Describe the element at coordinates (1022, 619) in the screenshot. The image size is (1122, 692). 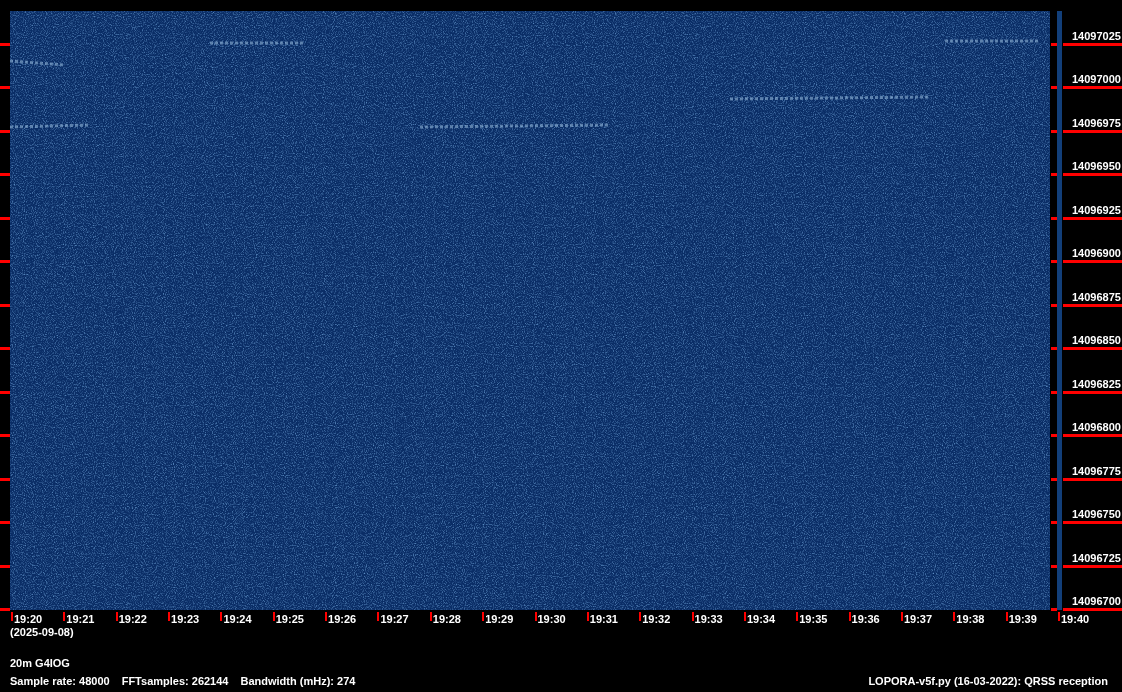
I see `time-label: 19:39` at that location.